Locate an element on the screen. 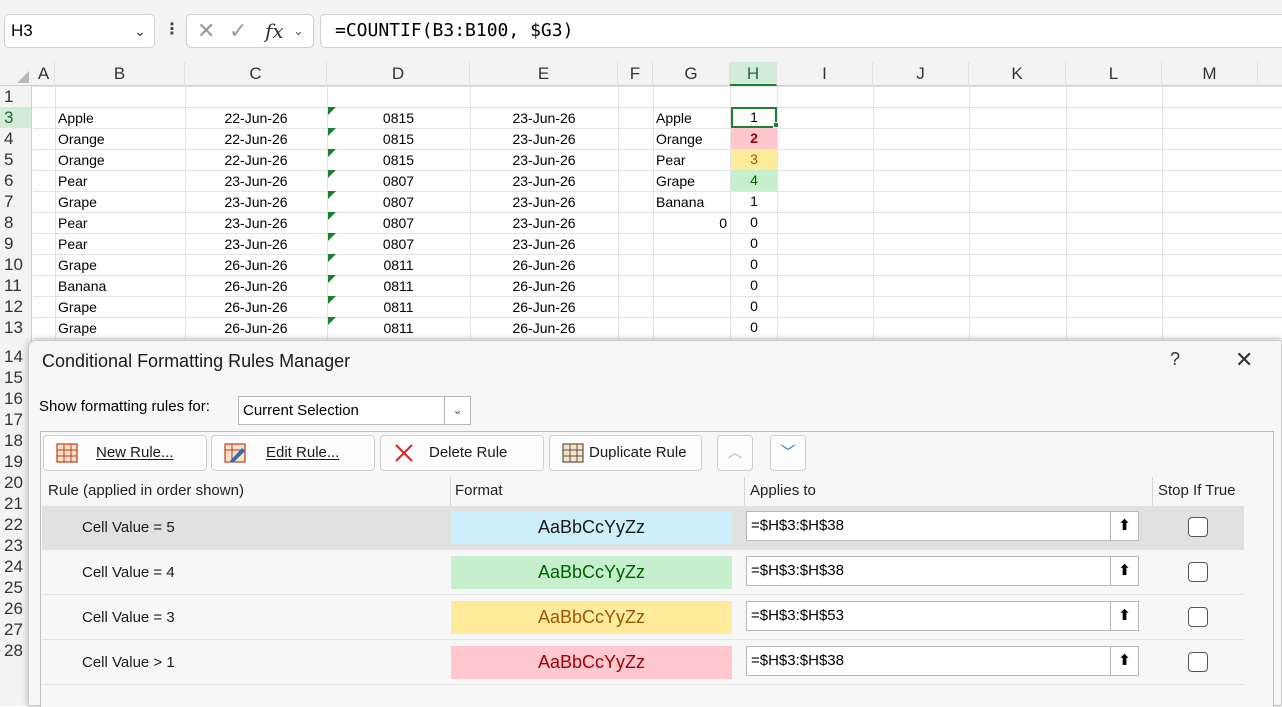 The image size is (1282, 707). duplicate-rule-button: Duplicate Rule is located at coordinates (625, 453).